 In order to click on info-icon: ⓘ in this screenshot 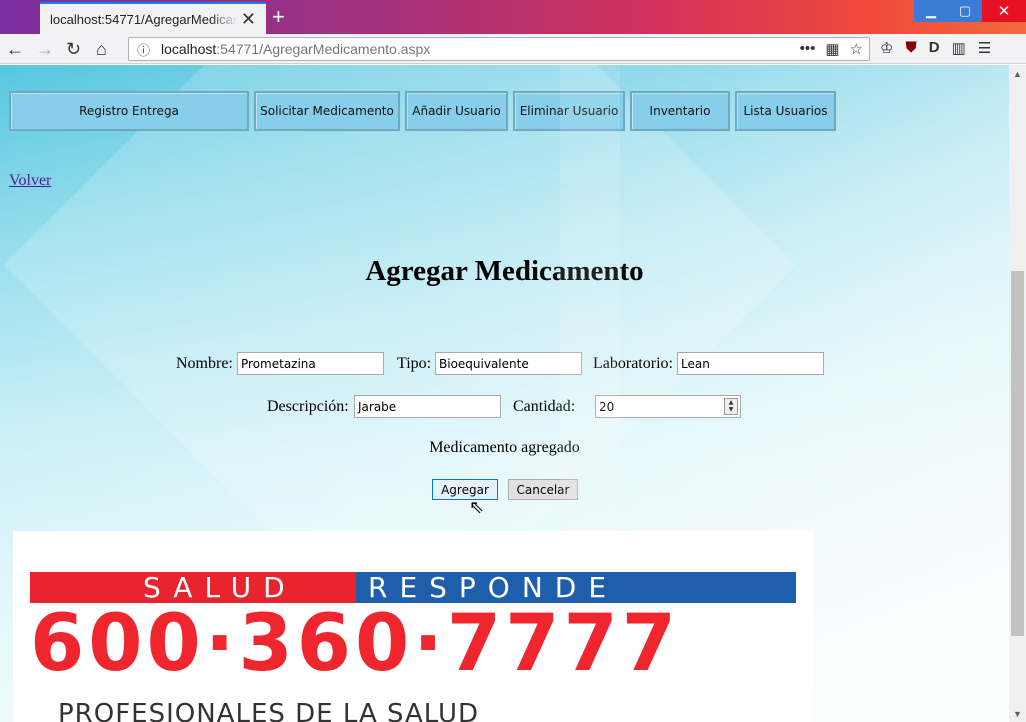, I will do `click(146, 49)`.